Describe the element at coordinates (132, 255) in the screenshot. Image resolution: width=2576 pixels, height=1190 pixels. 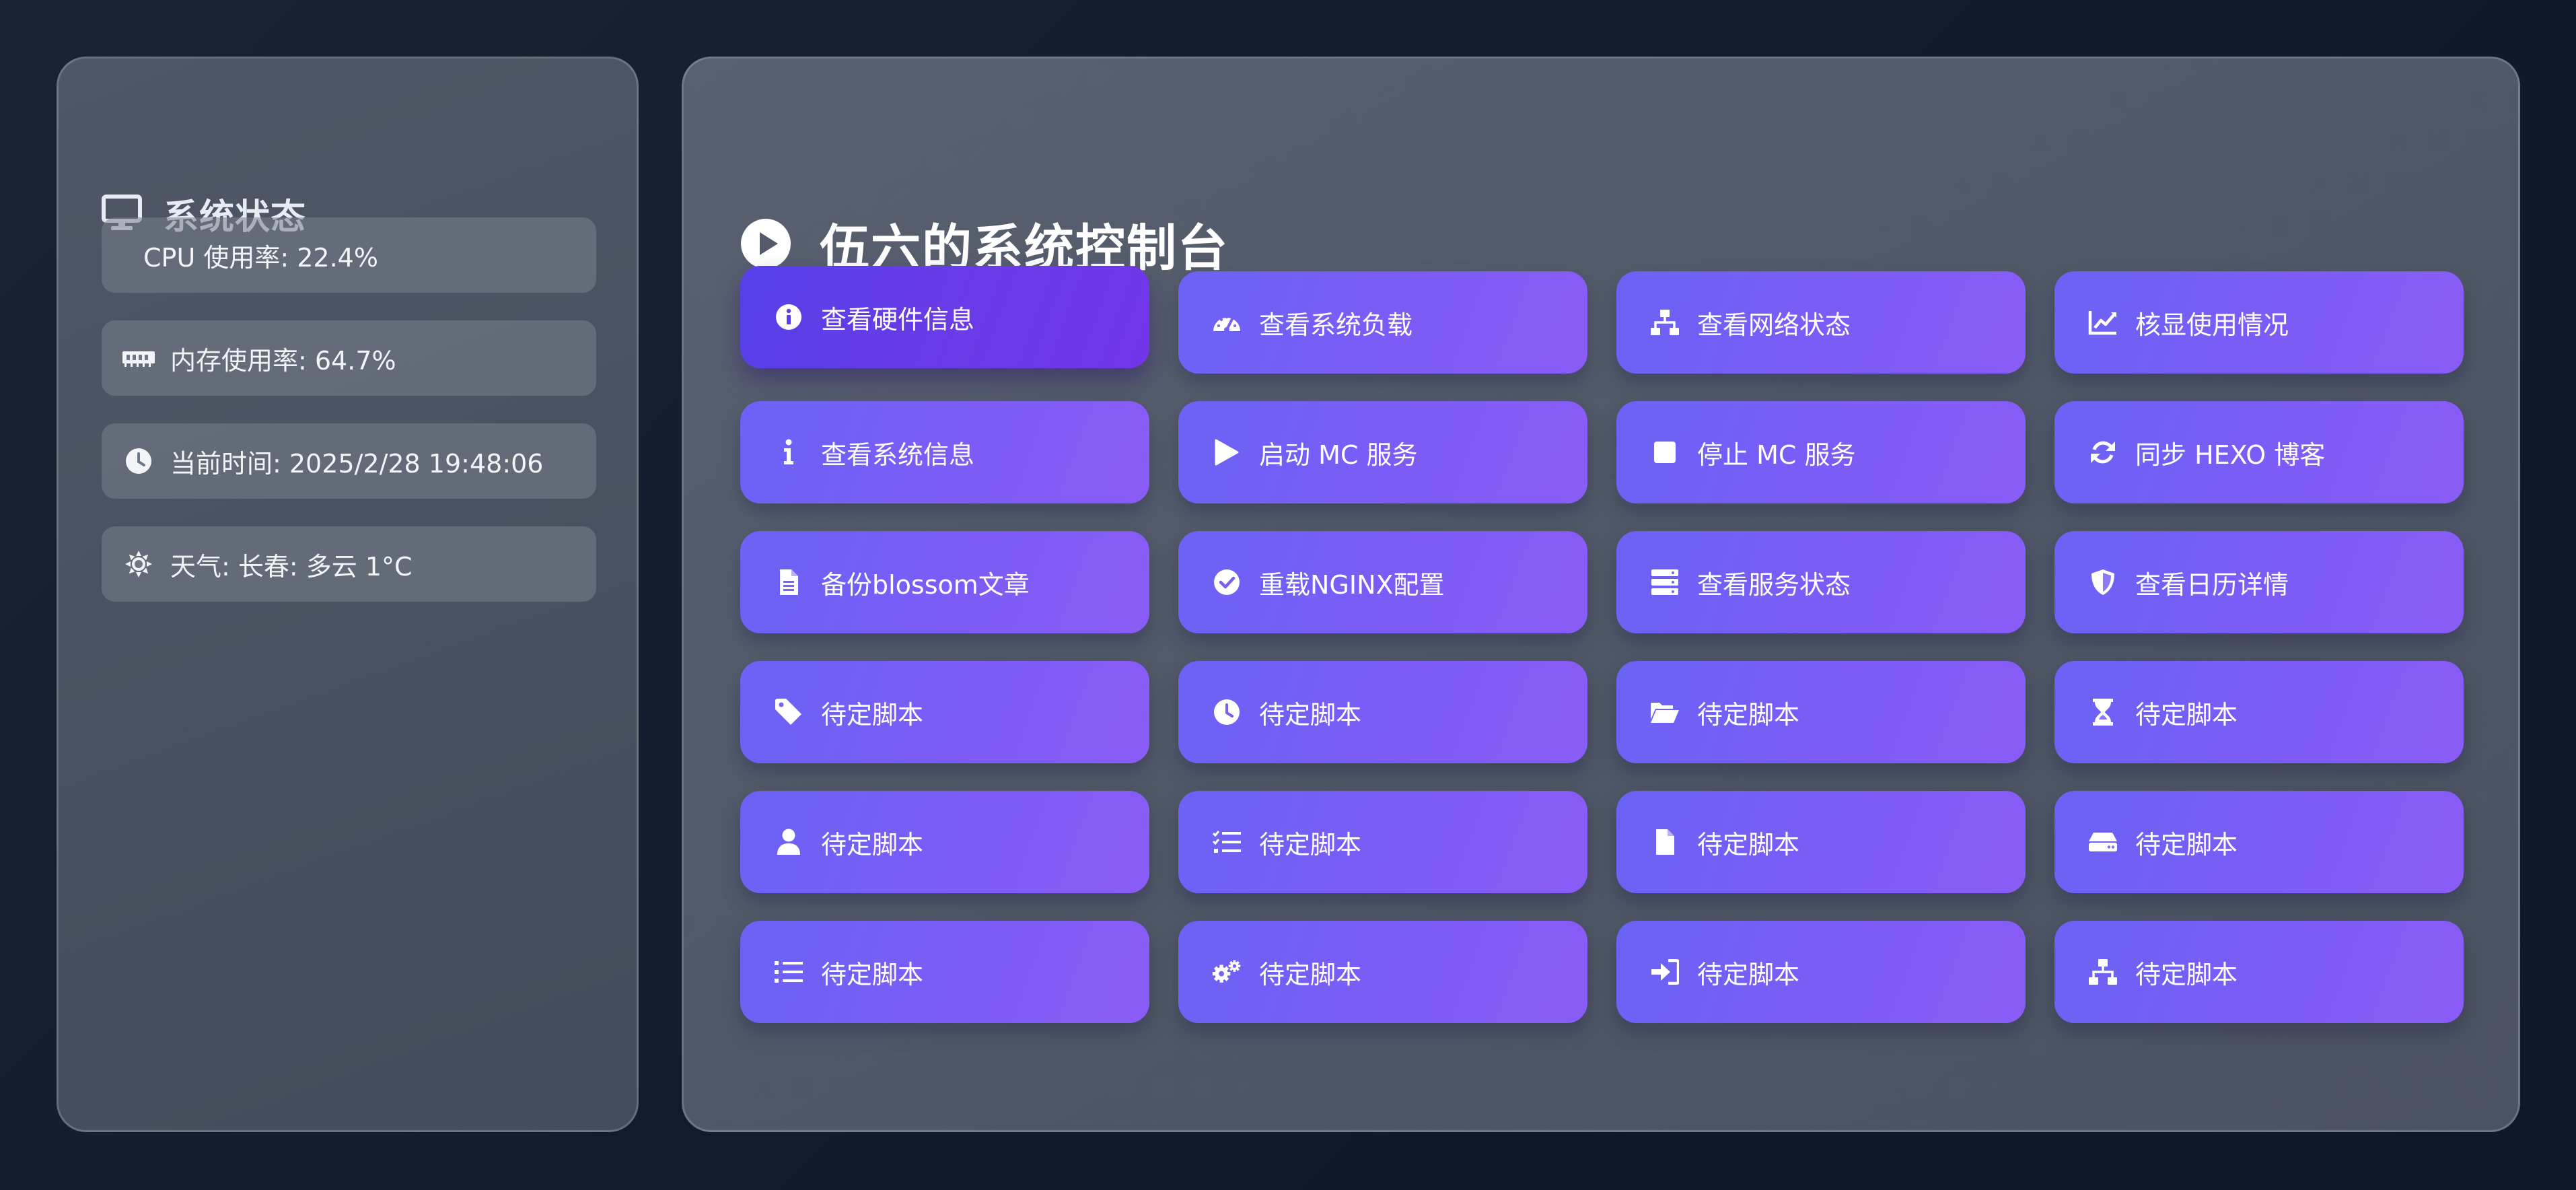
I see `cpu-icon` at that location.